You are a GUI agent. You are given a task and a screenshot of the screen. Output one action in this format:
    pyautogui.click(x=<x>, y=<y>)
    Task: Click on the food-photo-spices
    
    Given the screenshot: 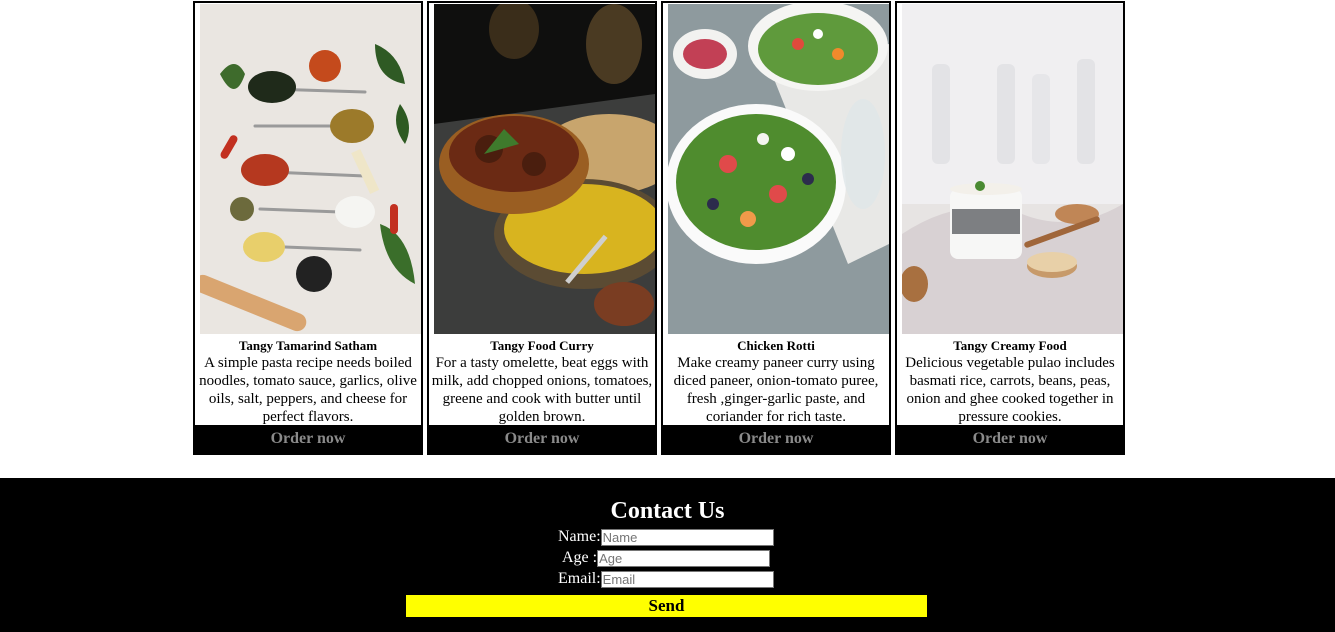 What is the action you would take?
    pyautogui.click(x=310, y=169)
    